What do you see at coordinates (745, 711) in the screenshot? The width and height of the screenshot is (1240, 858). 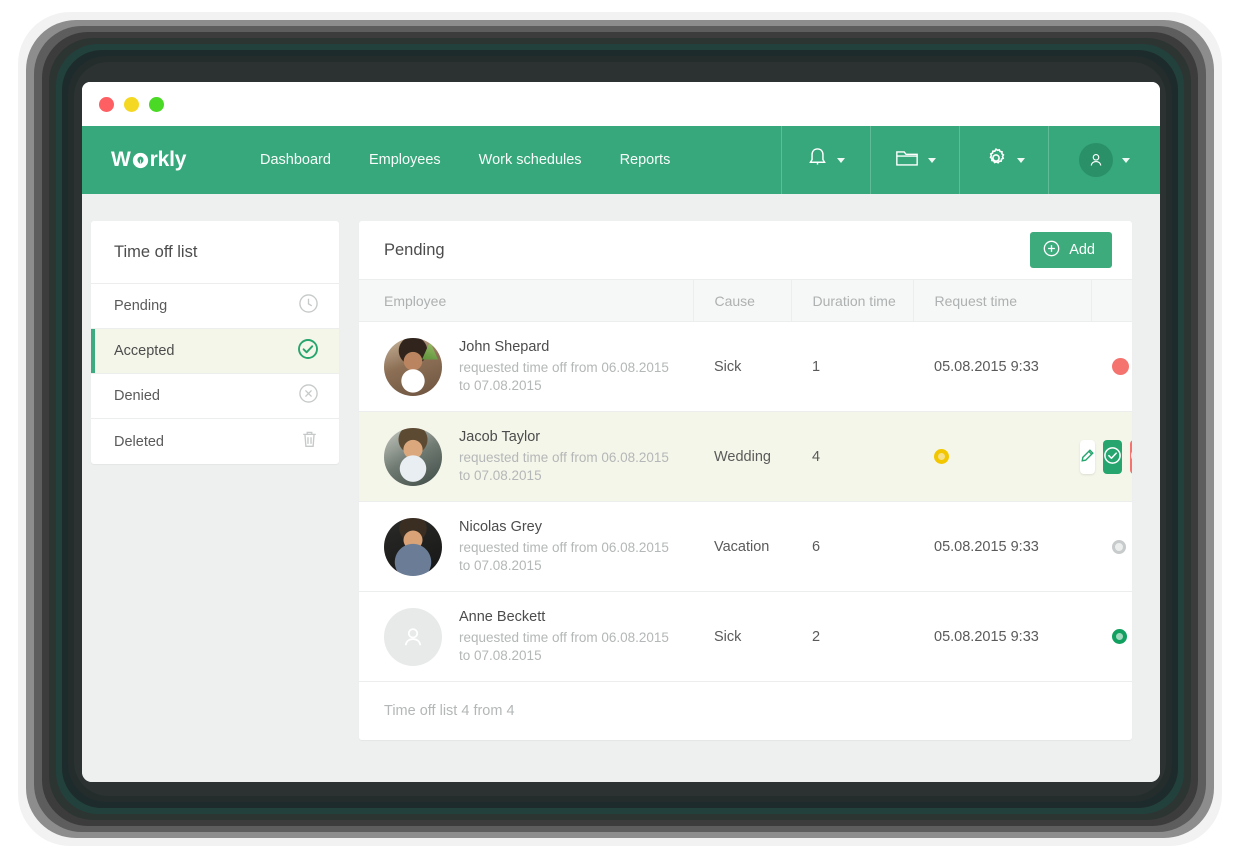 I see `table-footer-count: Time off list 4 from 4` at bounding box center [745, 711].